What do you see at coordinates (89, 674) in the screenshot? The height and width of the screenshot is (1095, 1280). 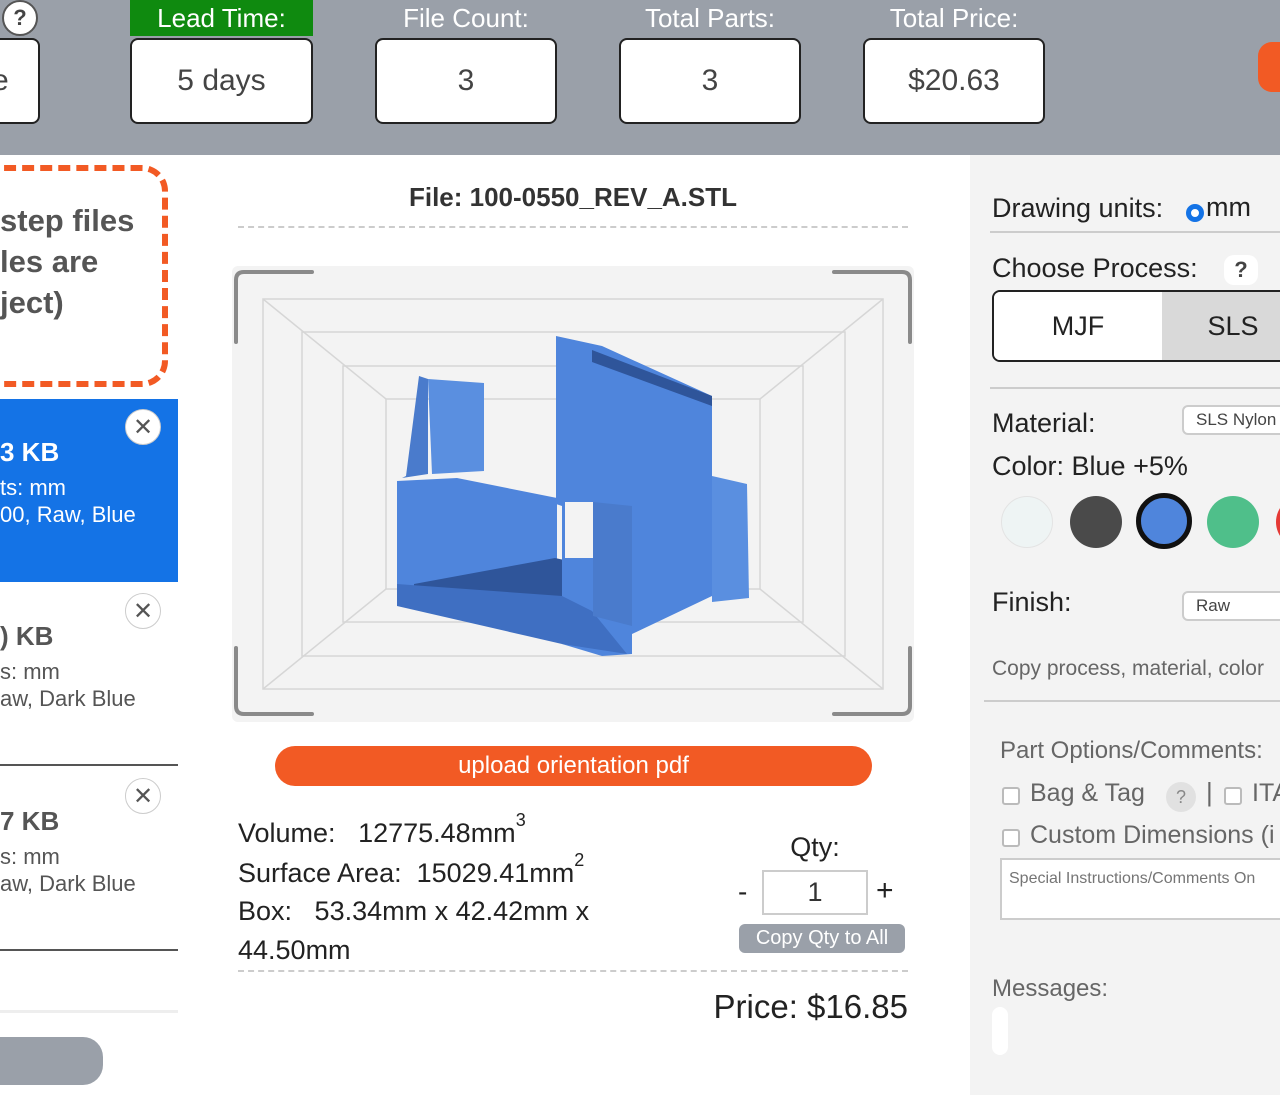 I see `file-card: ✕ ) KB s: mm aw, Dark Blue` at bounding box center [89, 674].